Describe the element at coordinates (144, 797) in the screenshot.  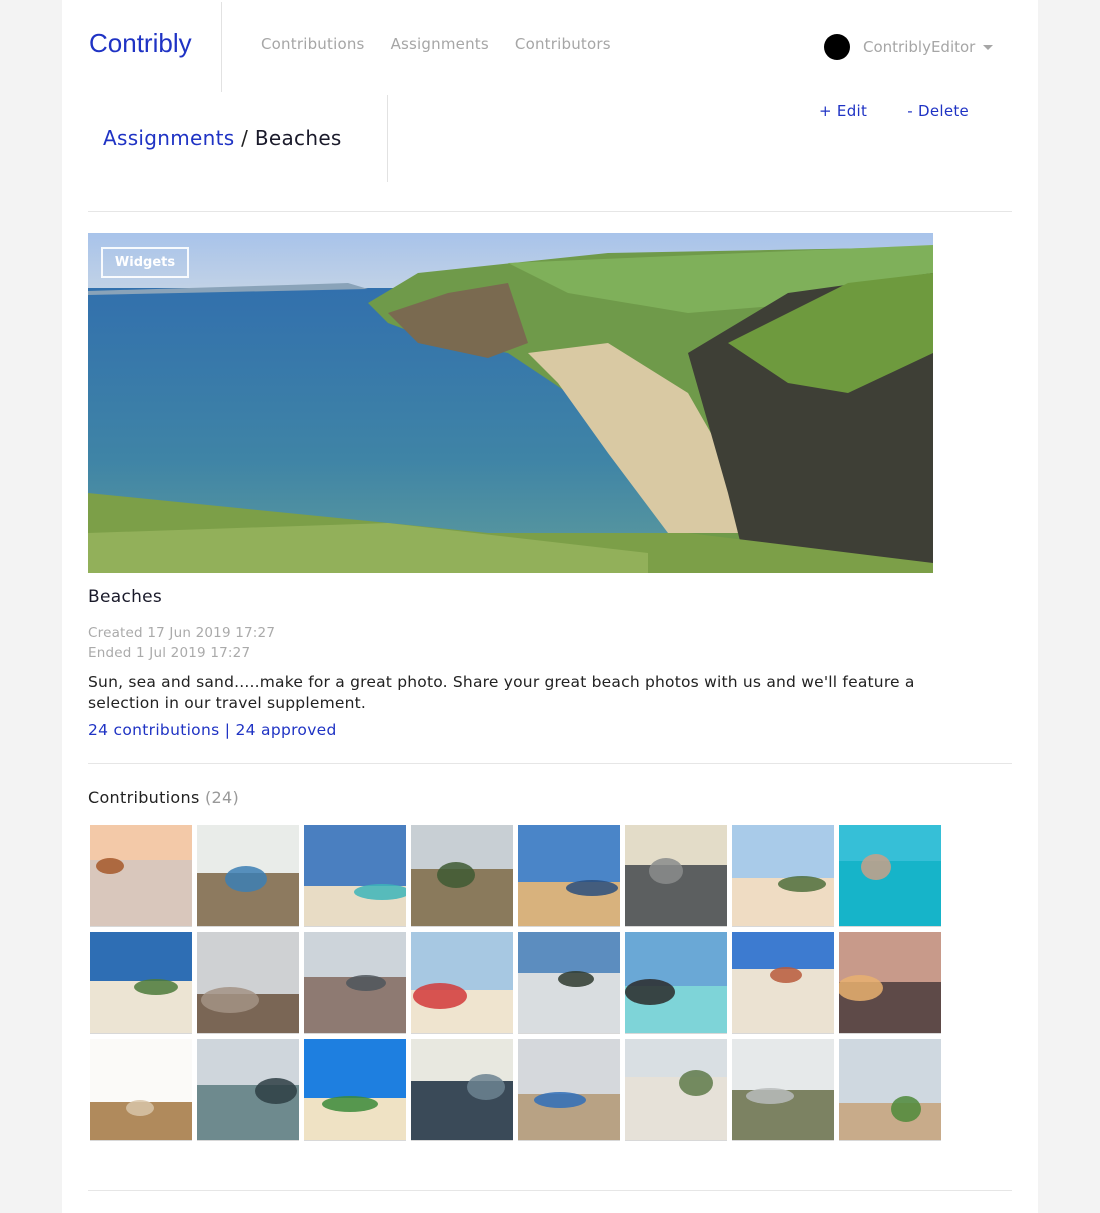
I see `contributions-heading-label: Contributions` at that location.